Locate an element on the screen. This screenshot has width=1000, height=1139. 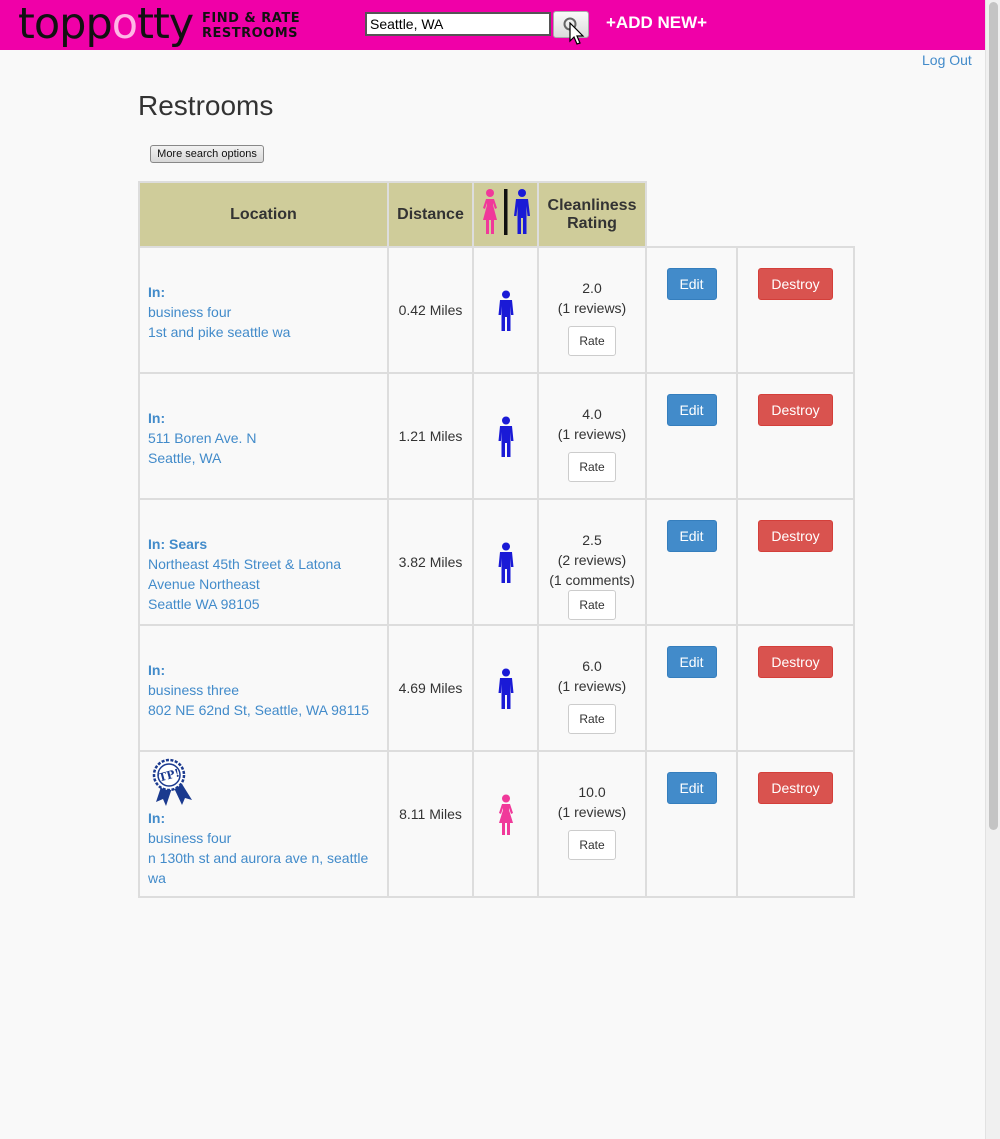
distance-value: 8.11 Miles is located at coordinates (430, 814).